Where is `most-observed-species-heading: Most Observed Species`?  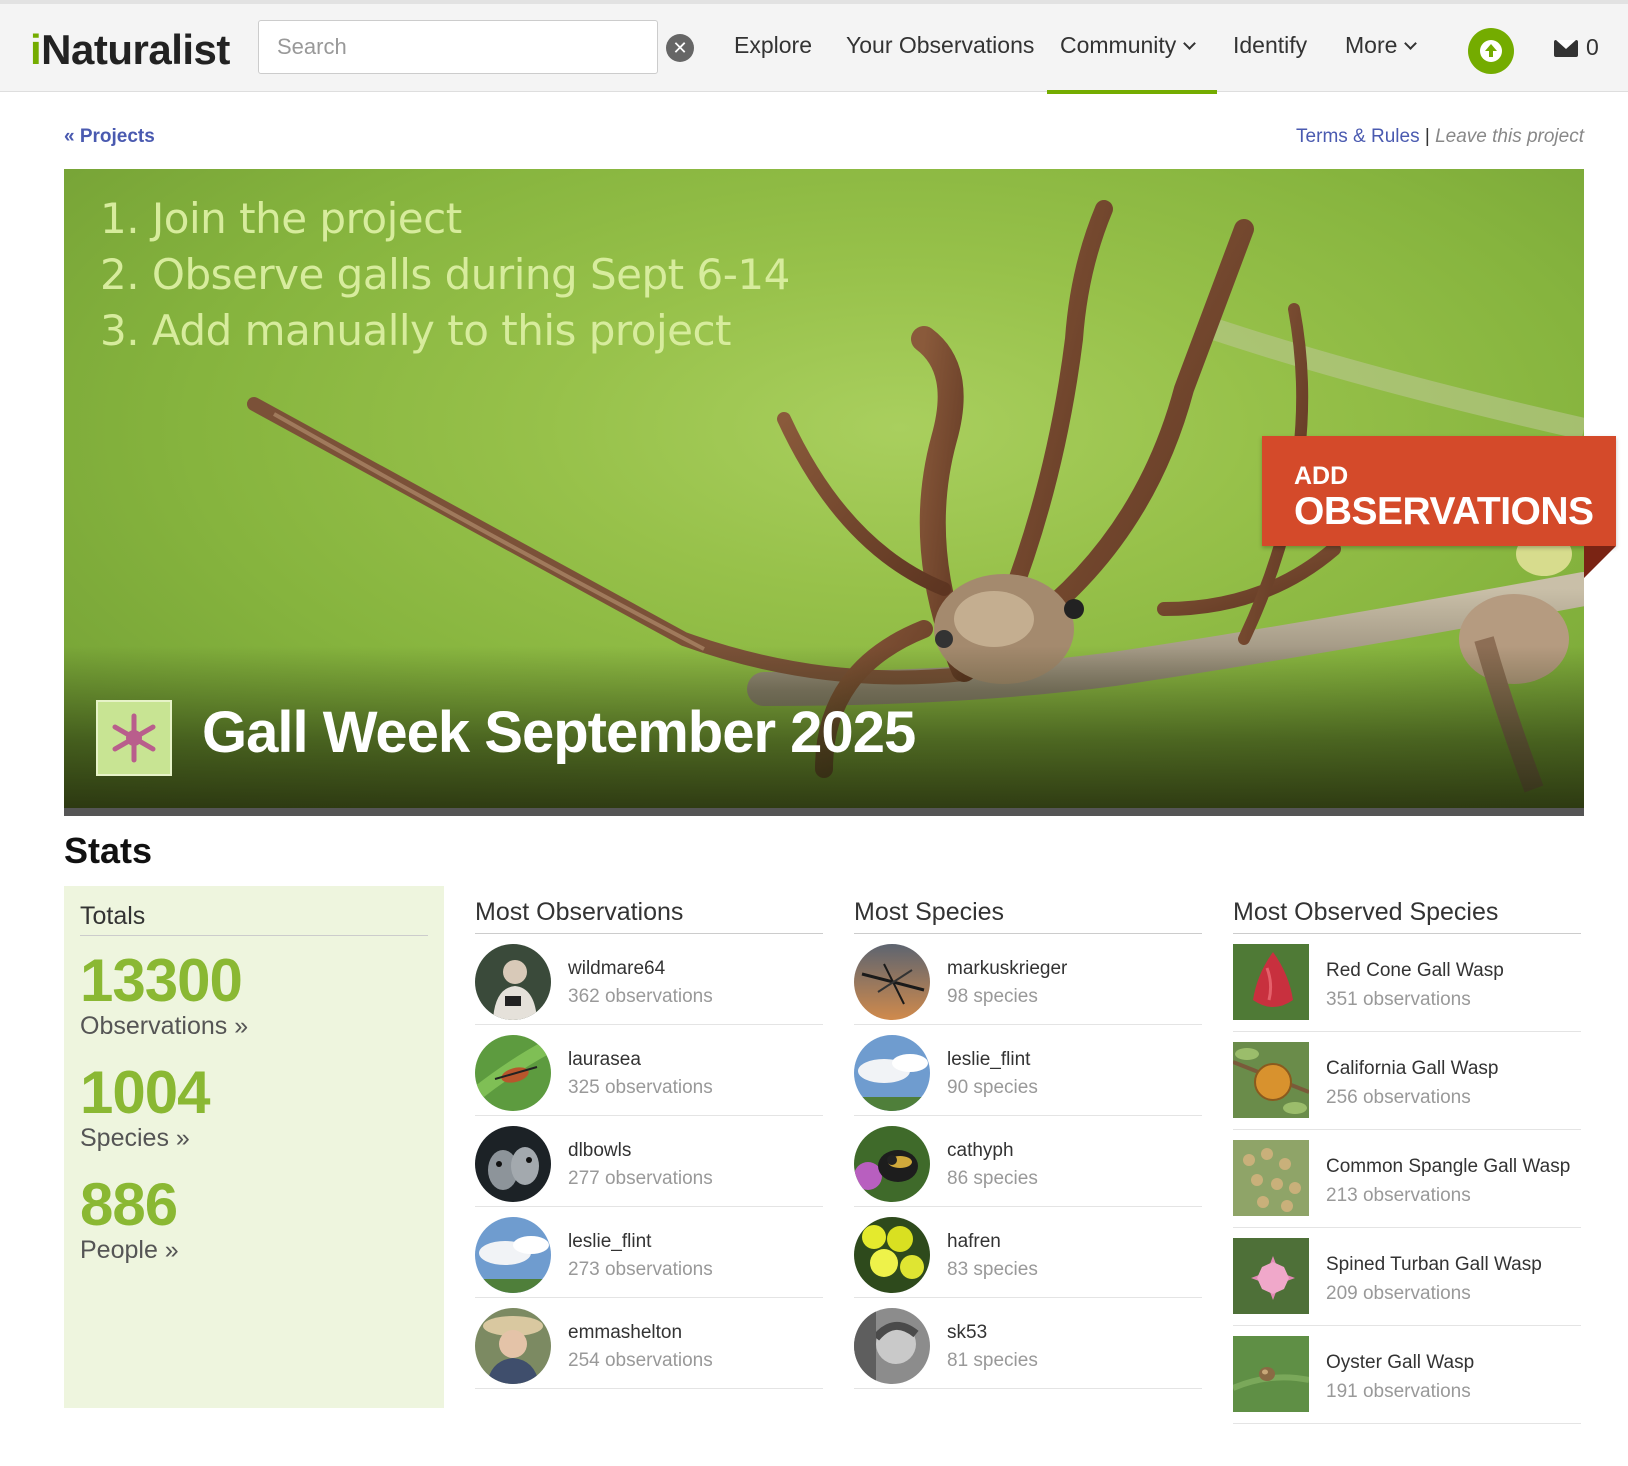
most-observed-species-heading: Most Observed Species is located at coordinates (1407, 916).